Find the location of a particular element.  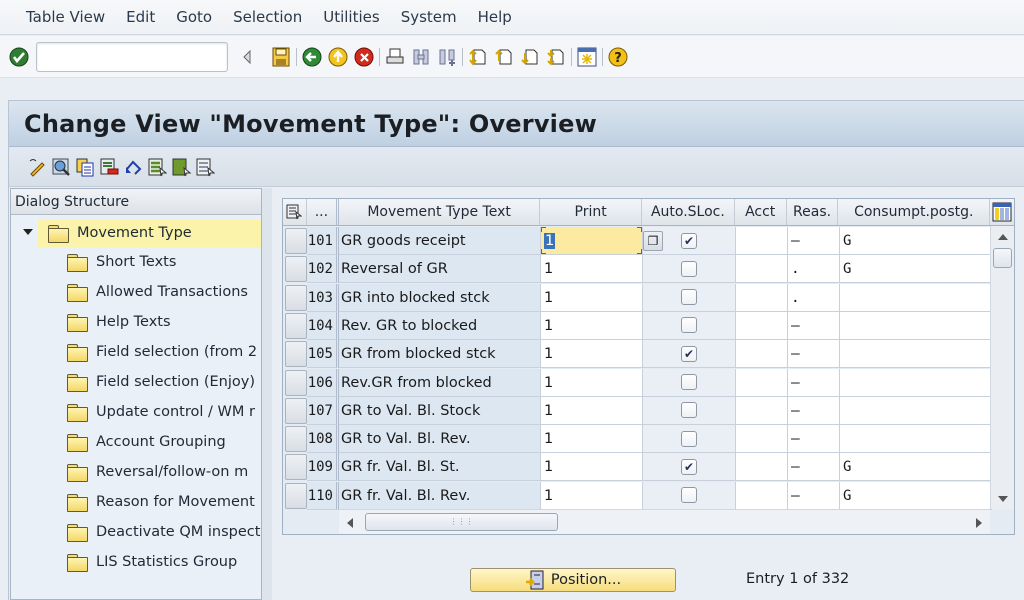

back-icon is located at coordinates (312, 57).